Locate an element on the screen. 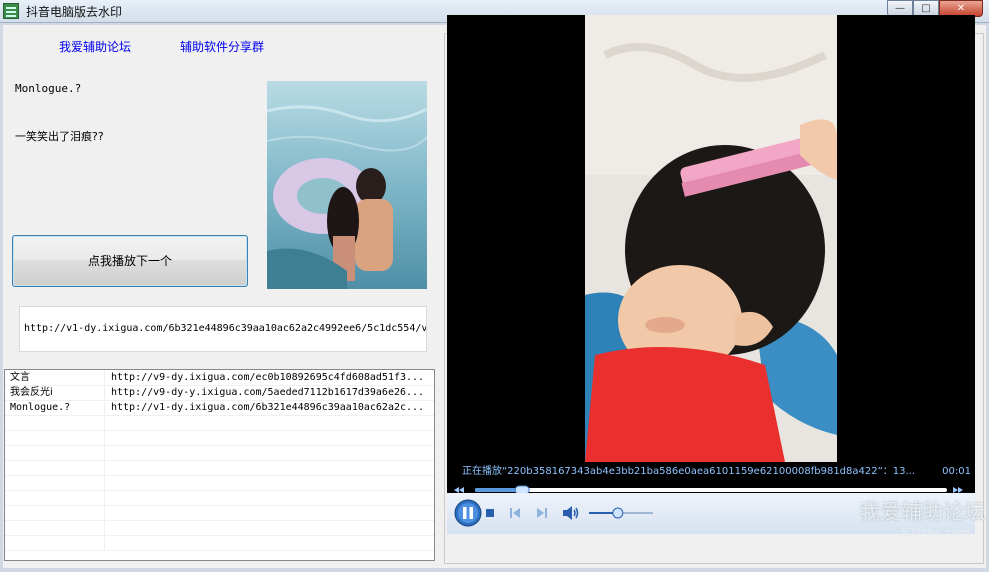 This screenshot has width=989, height=572. next-icon is located at coordinates (542, 513).